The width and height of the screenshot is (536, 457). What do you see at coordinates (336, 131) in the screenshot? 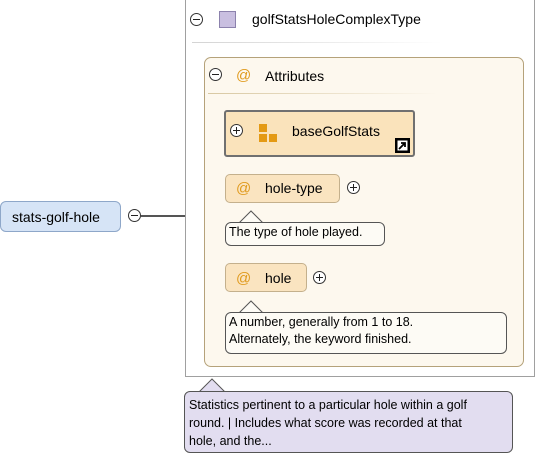
I see `attribute-group-name: baseGolfStats` at bounding box center [336, 131].